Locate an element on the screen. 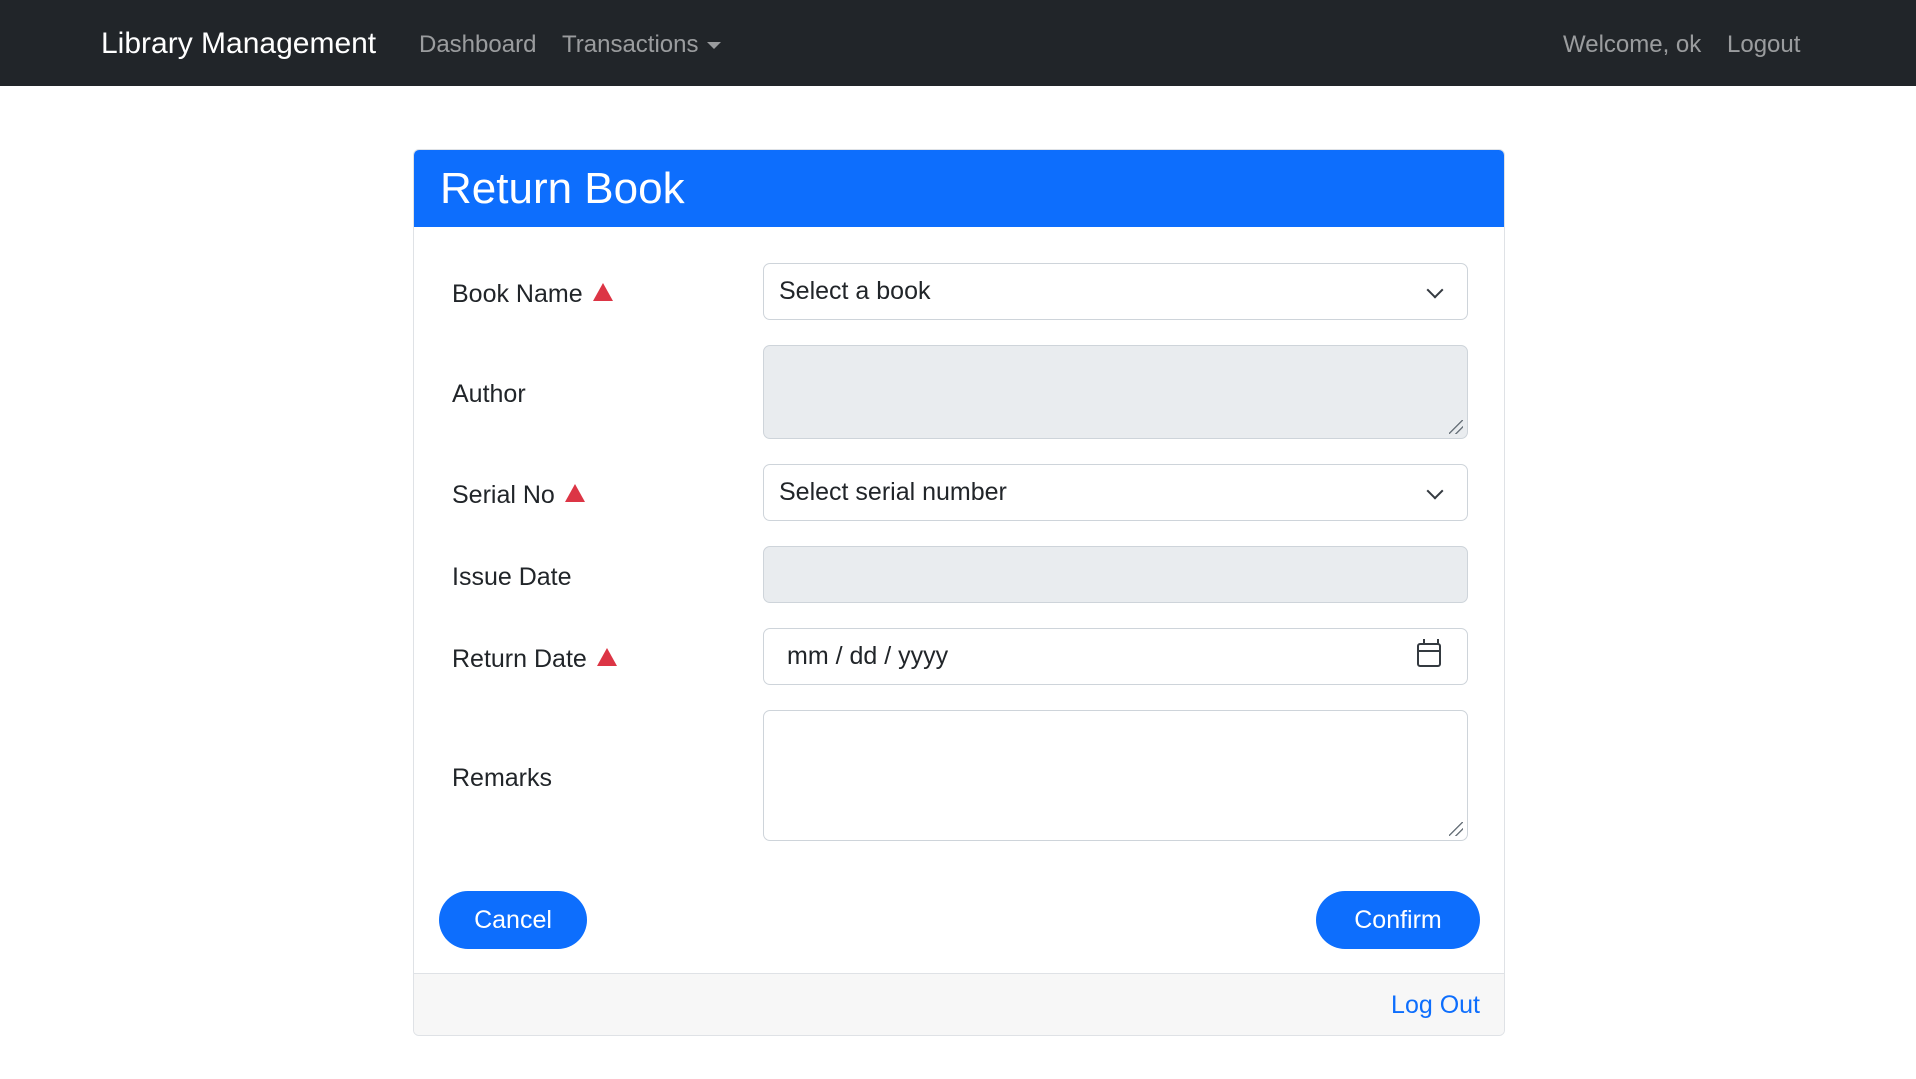  issue-date-label-text: Issue Date is located at coordinates (512, 577).